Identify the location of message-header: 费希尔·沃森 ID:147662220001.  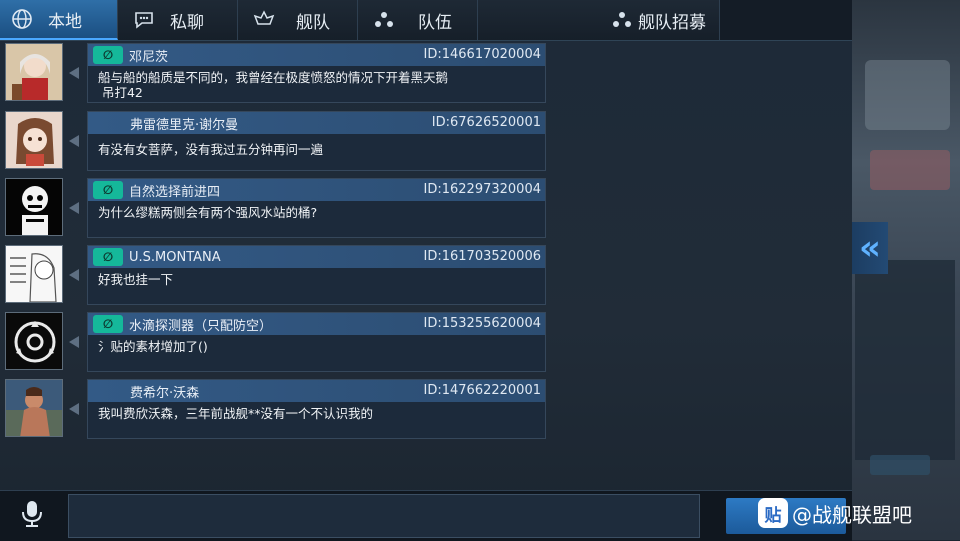
(316, 391).